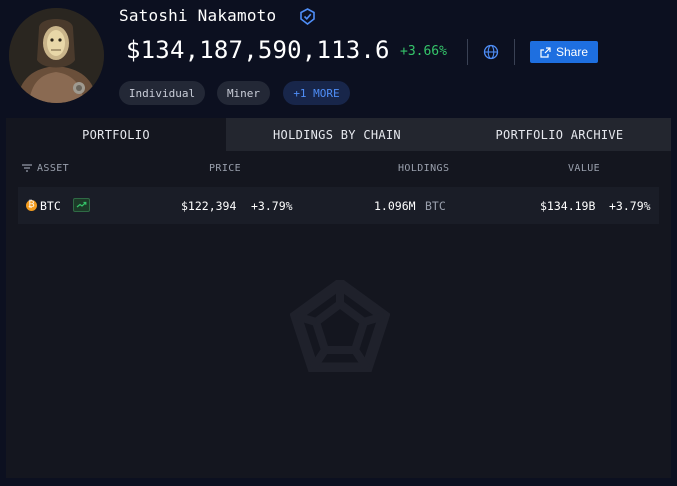  Describe the element at coordinates (209, 206) in the screenshot. I see `asset-price: $122,394` at that location.